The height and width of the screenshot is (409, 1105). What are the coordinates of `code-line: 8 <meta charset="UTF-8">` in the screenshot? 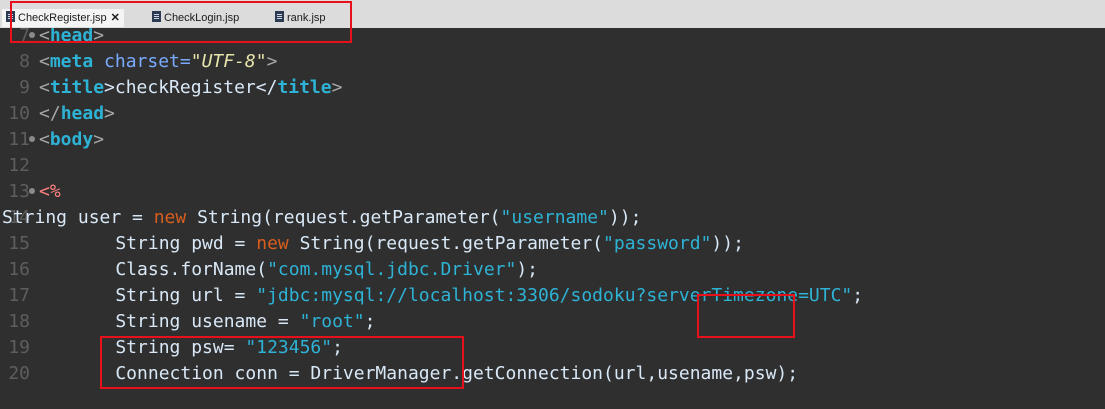 It's located at (552, 62).